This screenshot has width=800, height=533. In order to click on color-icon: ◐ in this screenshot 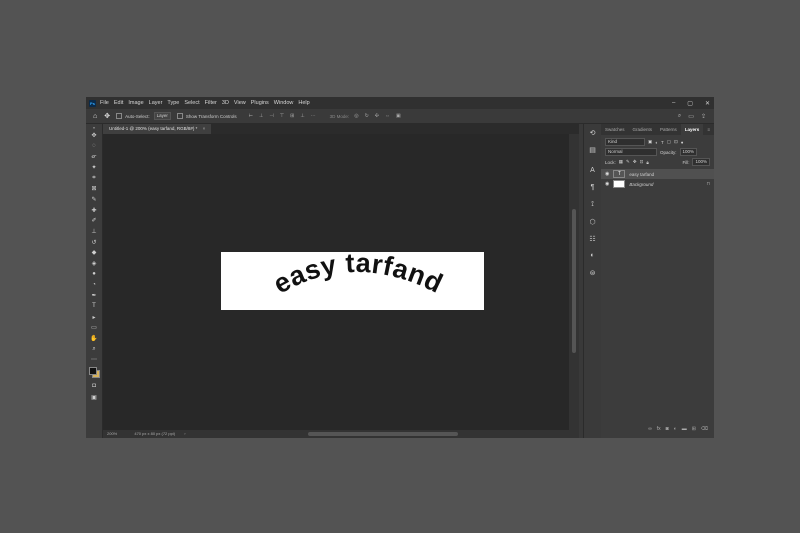, I will do `click(592, 255)`.